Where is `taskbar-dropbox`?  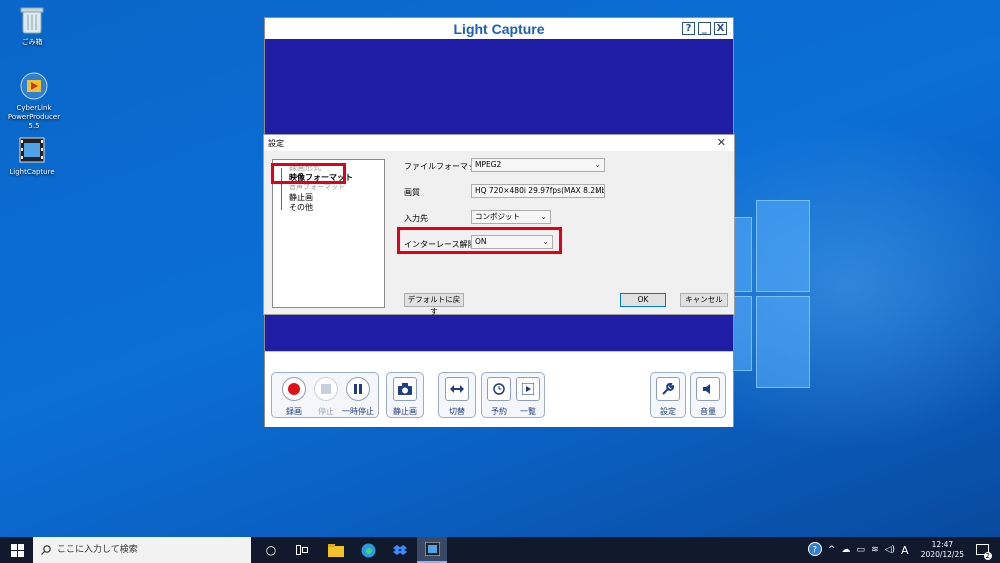
taskbar-dropbox is located at coordinates (400, 550).